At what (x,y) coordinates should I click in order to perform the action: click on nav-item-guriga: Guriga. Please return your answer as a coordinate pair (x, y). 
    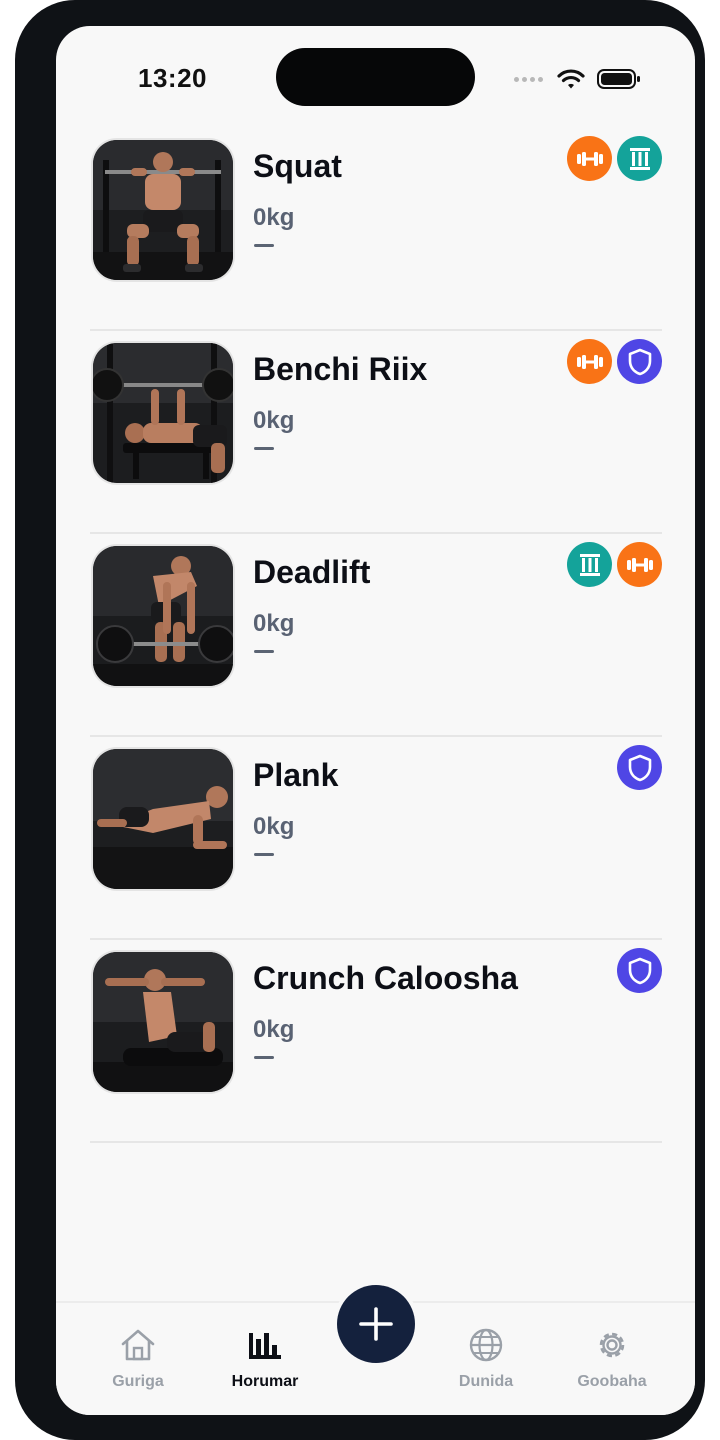
    Looking at the image, I should click on (138, 1359).